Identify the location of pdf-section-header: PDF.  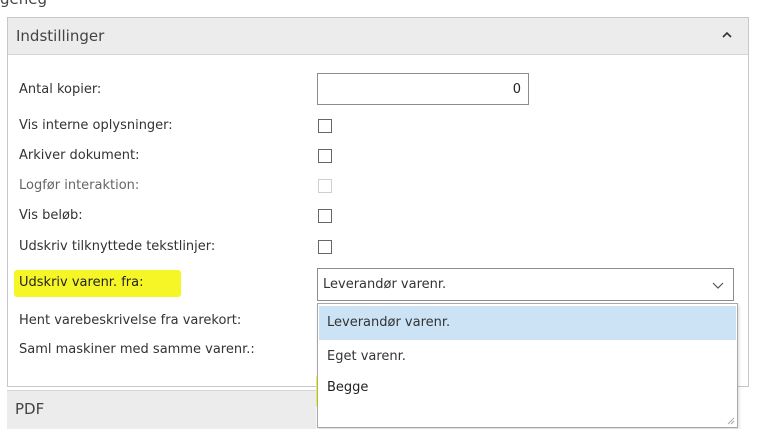
(161, 409).